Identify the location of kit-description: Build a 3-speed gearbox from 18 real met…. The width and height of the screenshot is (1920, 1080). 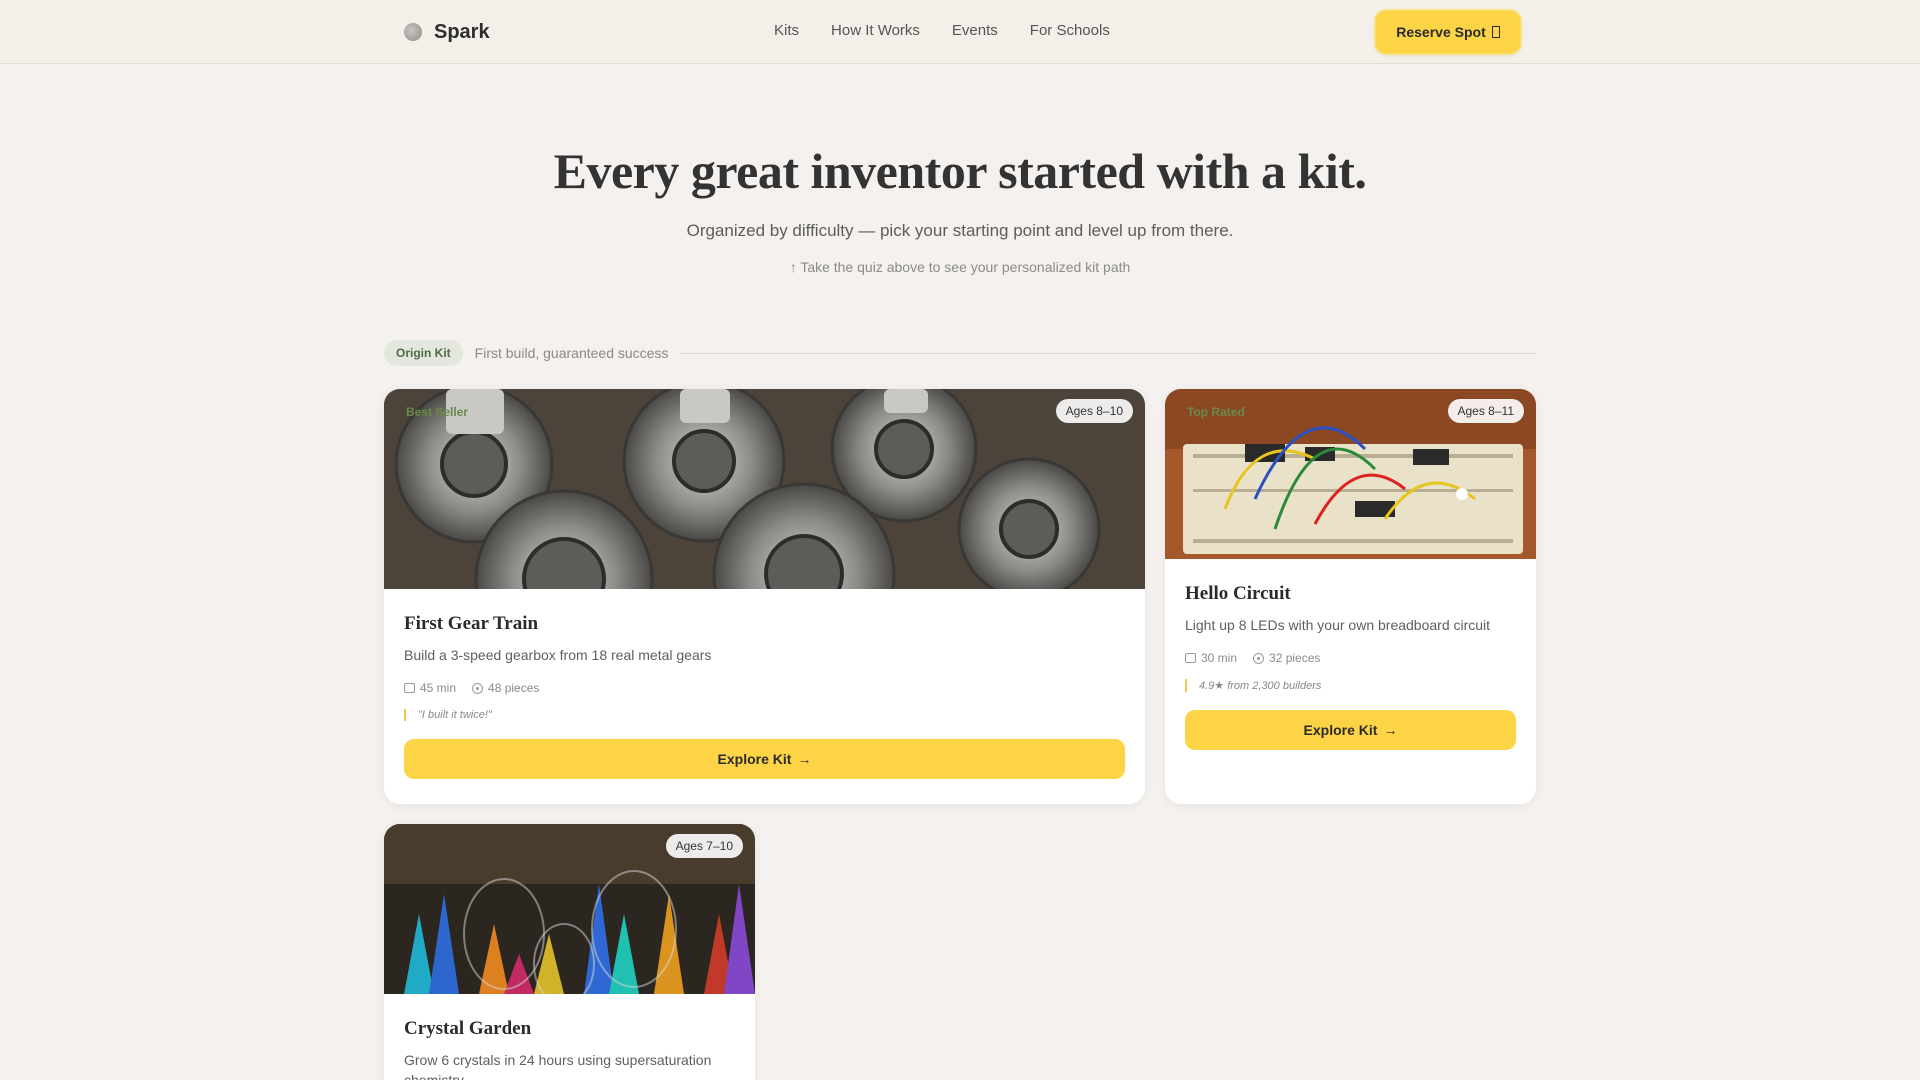
(558, 655).